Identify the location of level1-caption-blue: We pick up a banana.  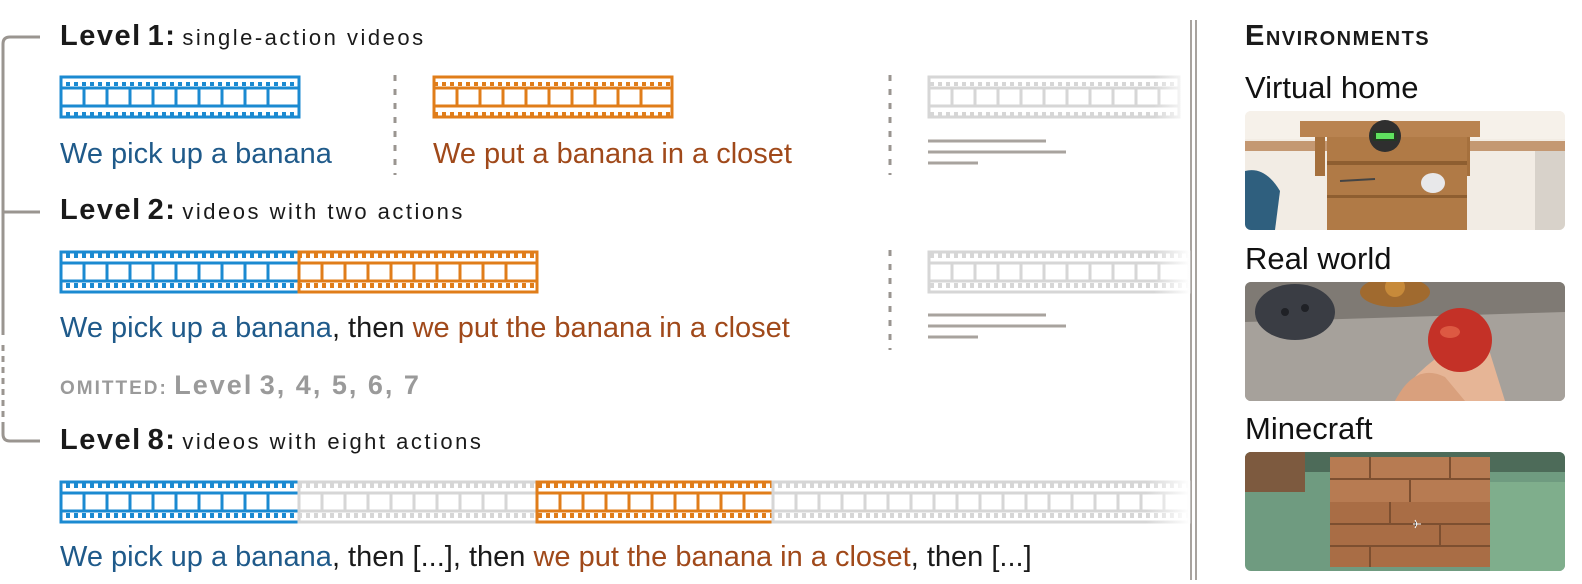
(196, 154).